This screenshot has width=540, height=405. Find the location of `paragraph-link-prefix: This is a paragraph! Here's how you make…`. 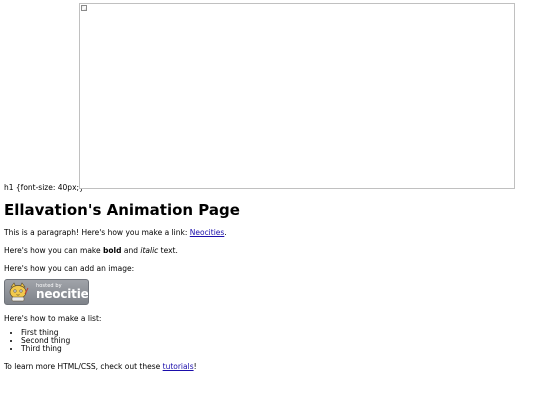

paragraph-link-prefix: This is a paragraph! Here's how you make… is located at coordinates (97, 232).